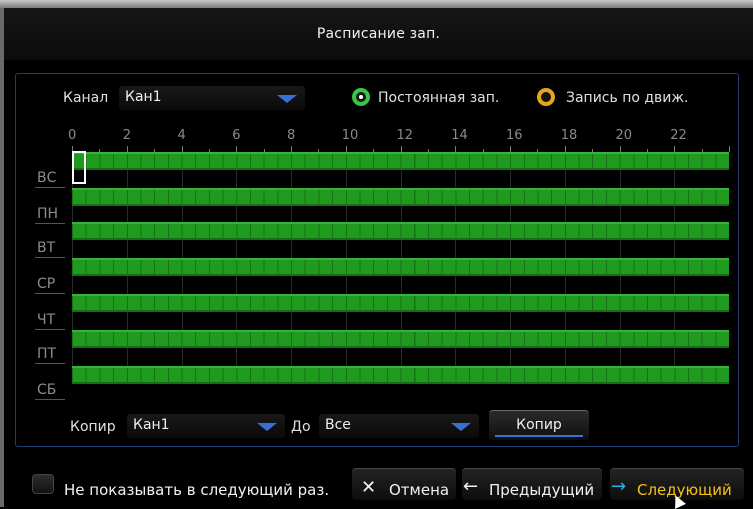 The width and height of the screenshot is (753, 509). Describe the element at coordinates (419, 490) in the screenshot. I see `cancel-label: Отмена` at that location.